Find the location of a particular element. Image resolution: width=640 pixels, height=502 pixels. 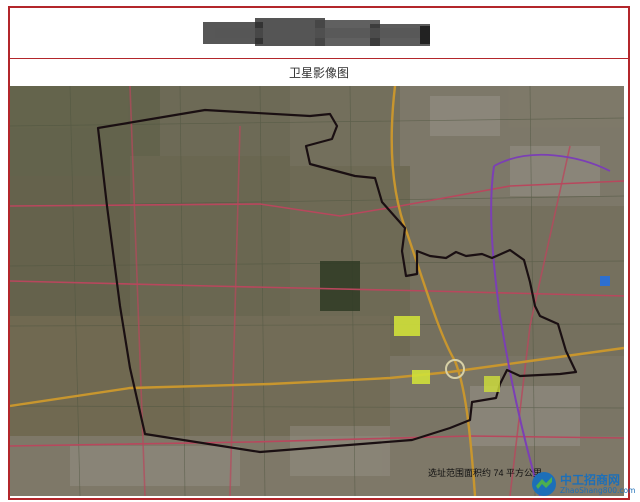

subtitle: 卫星影像图 is located at coordinates (318, 72).